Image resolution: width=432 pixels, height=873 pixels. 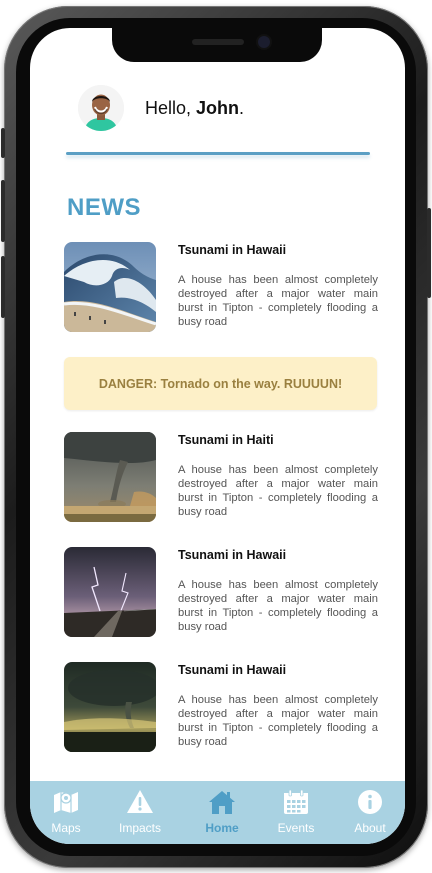 I want to click on tab-label: Home, so click(x=222, y=828).